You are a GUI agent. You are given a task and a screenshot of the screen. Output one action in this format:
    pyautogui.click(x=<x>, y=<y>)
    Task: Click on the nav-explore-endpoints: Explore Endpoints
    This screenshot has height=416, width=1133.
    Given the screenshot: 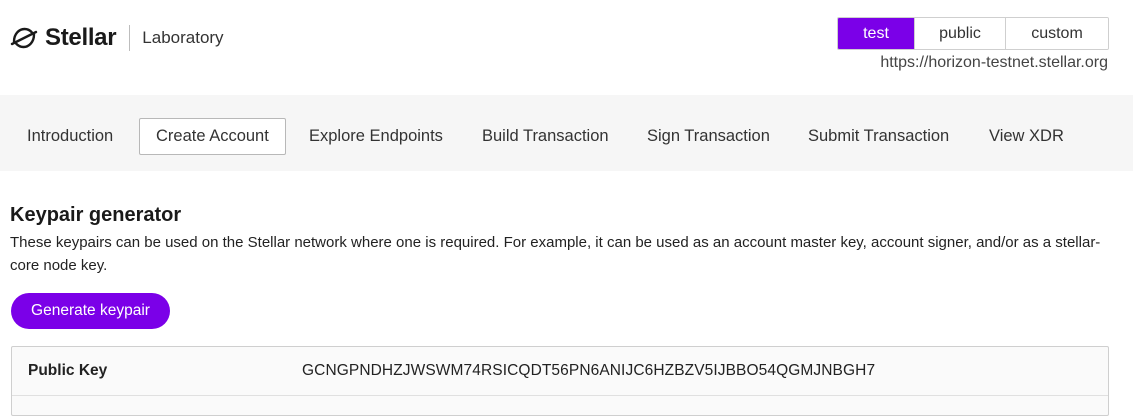 What is the action you would take?
    pyautogui.click(x=376, y=136)
    